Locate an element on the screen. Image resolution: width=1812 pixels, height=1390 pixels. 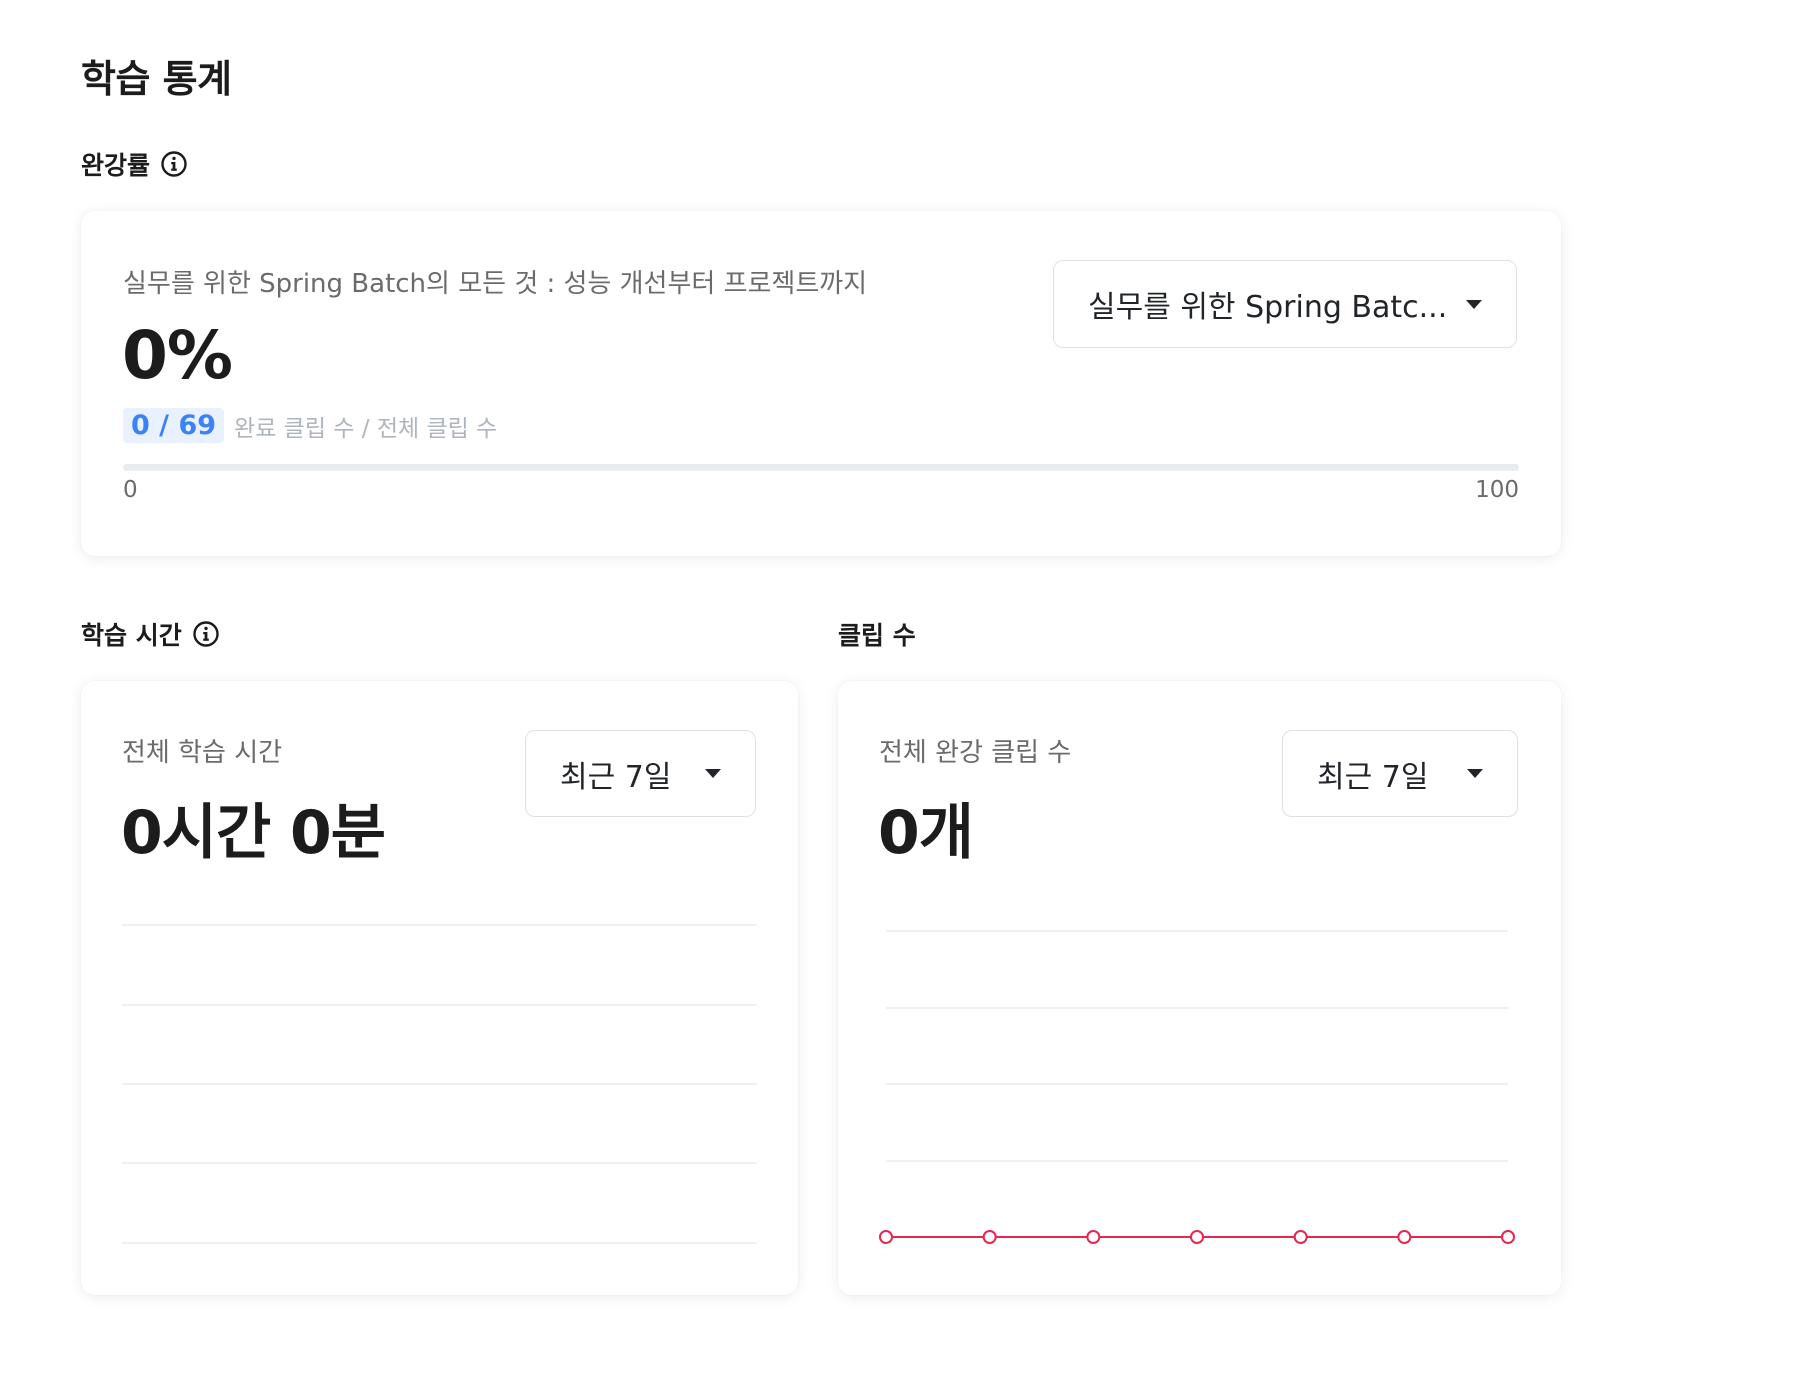
clips-chart is located at coordinates (1197, 1087).